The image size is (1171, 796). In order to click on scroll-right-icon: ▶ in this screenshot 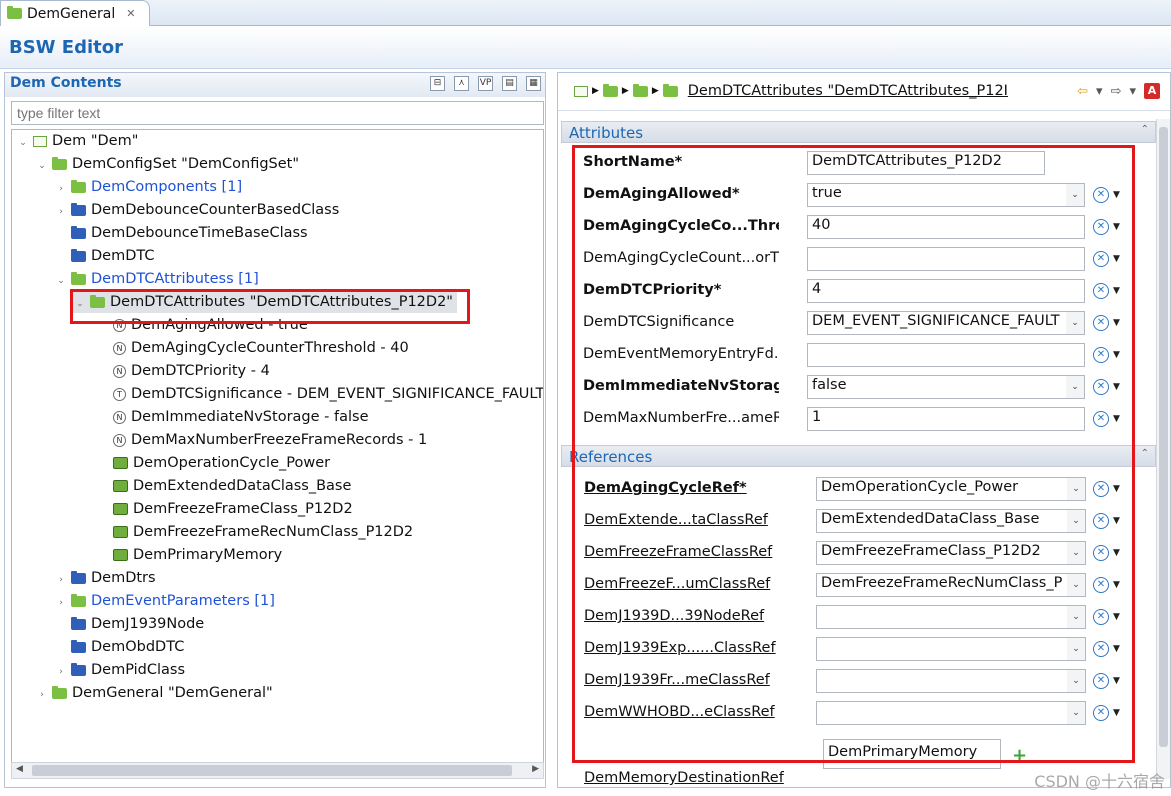, I will do `click(535, 769)`.